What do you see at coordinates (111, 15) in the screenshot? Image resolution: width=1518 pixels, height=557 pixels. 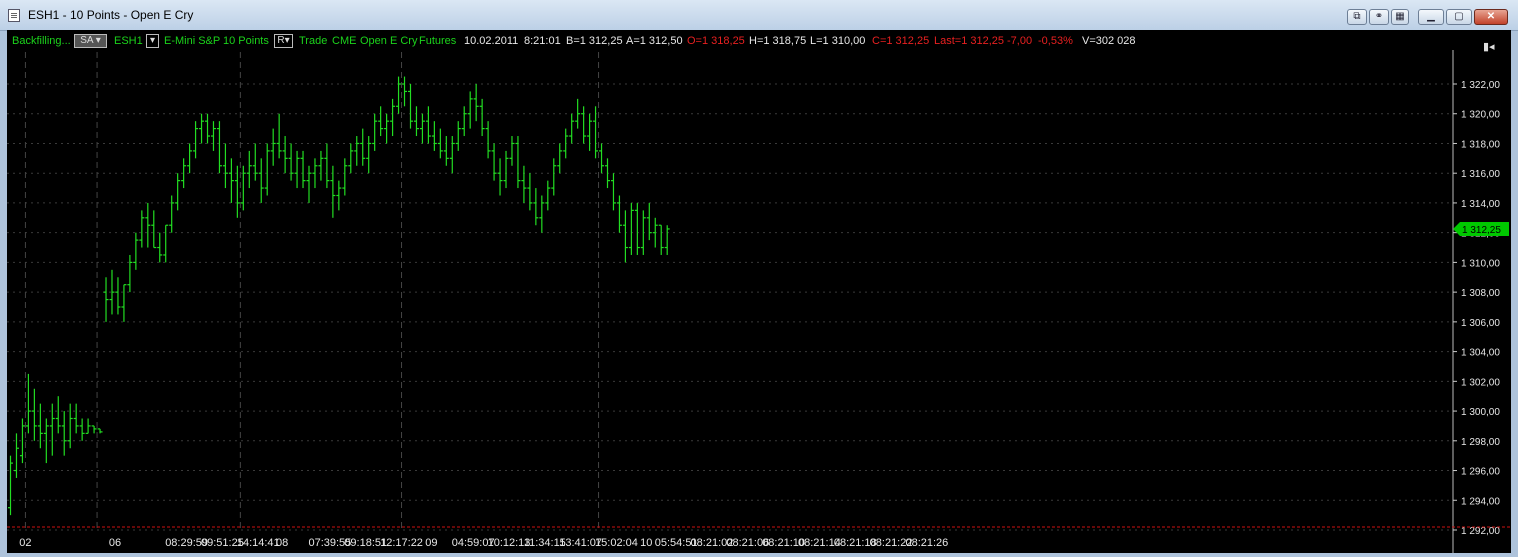 I see `window-title: ESH1 - 10 Points - Open E Cry` at bounding box center [111, 15].